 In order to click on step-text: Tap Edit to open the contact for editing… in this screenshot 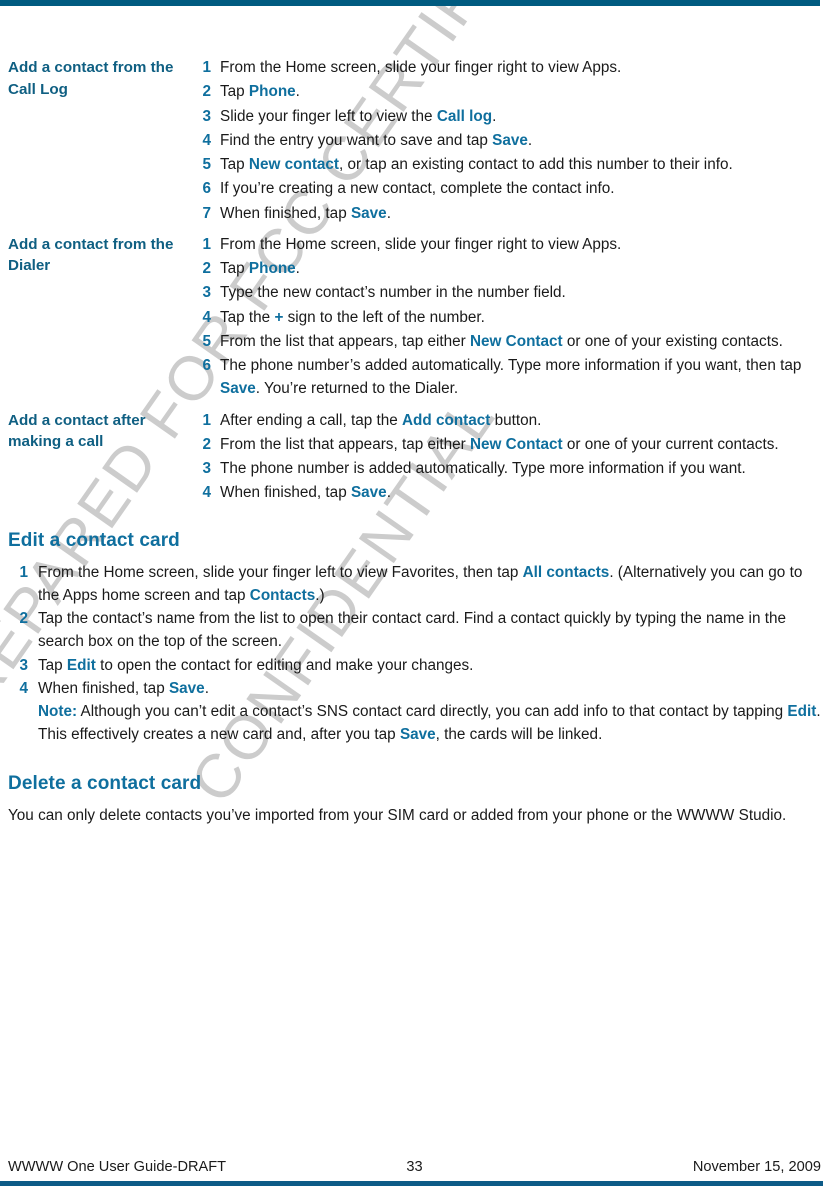, I will do `click(256, 665)`.